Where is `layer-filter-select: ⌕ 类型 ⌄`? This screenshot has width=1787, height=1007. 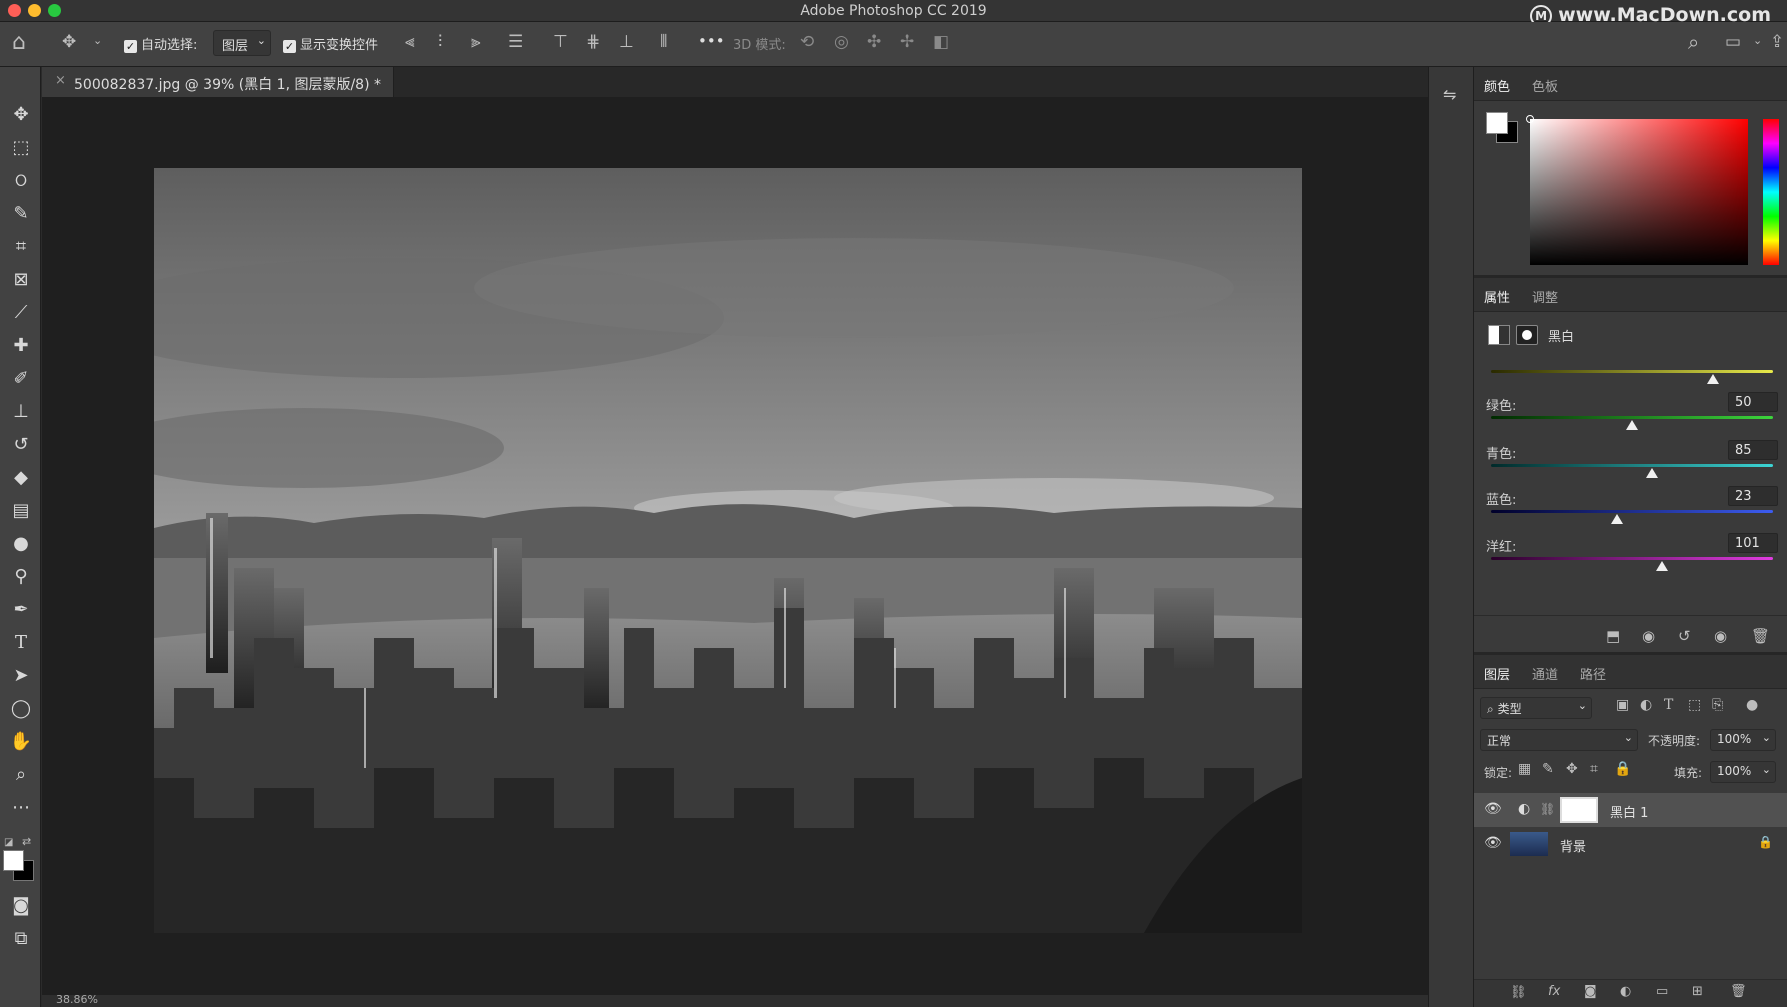 layer-filter-select: ⌕ 类型 ⌄ is located at coordinates (1536, 708).